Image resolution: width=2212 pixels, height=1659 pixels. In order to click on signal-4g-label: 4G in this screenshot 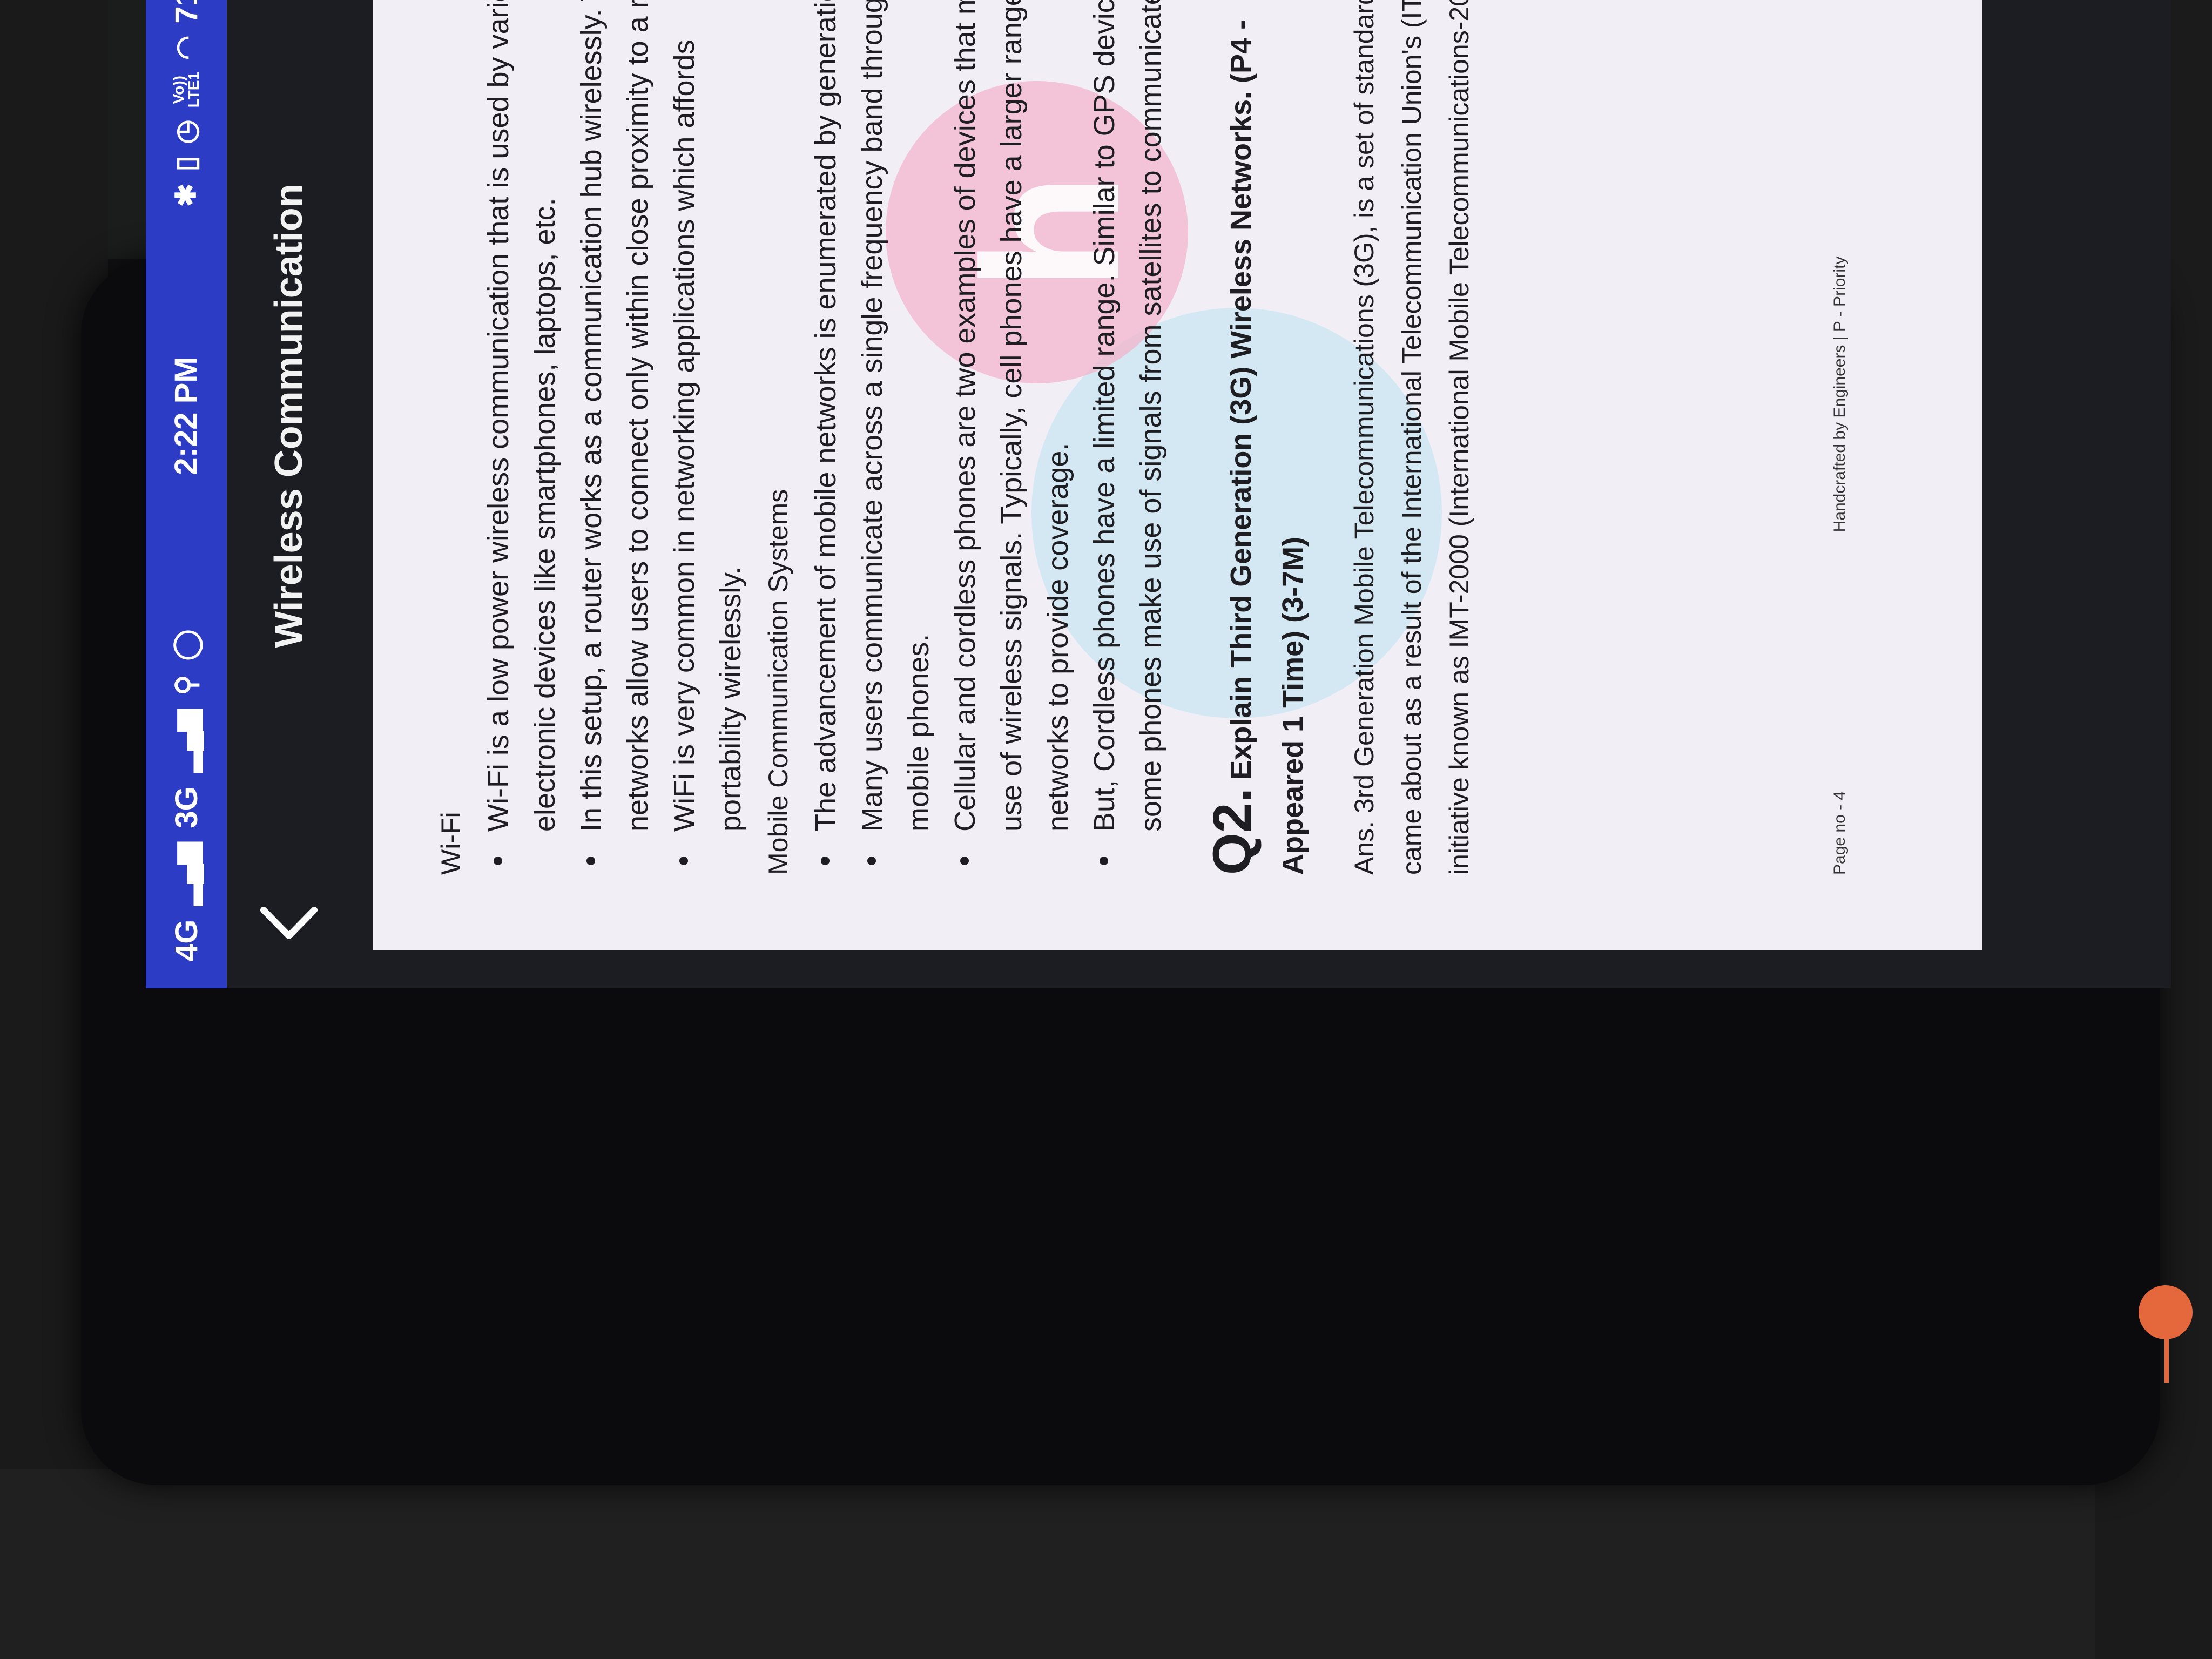, I will do `click(186, 940)`.